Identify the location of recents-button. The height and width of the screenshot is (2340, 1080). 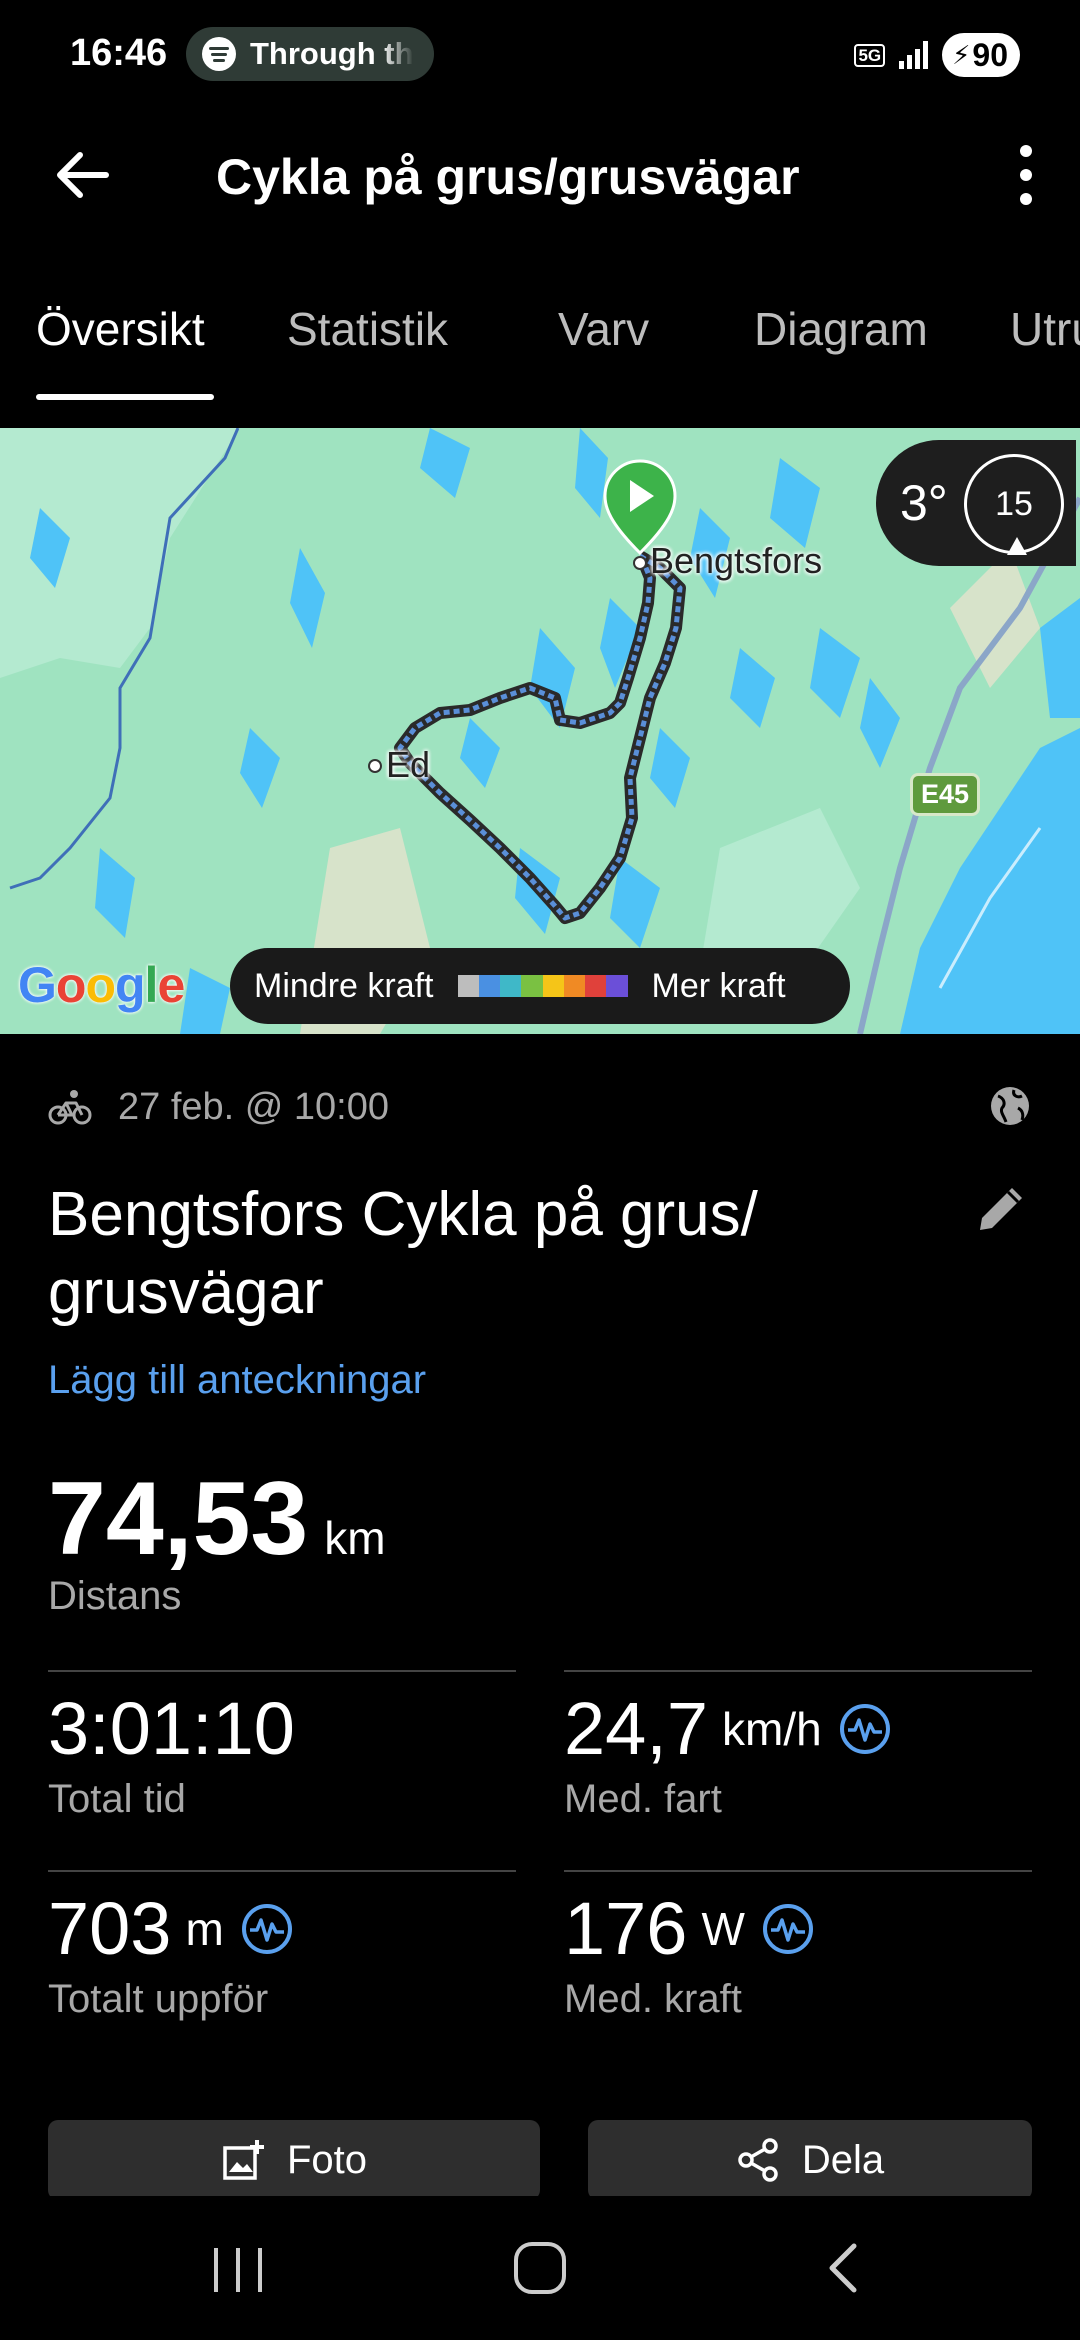
(238, 2270).